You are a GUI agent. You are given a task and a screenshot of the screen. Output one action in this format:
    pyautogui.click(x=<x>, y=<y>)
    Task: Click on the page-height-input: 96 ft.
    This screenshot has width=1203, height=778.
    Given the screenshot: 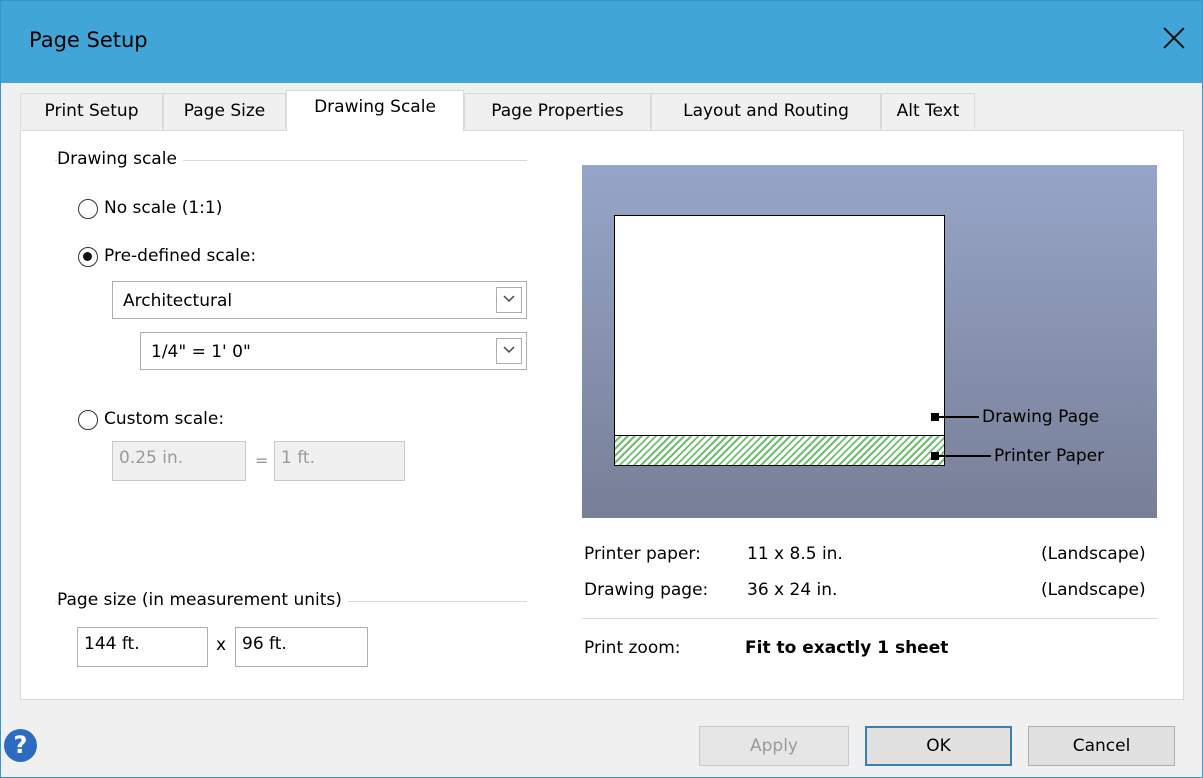 What is the action you would take?
    pyautogui.click(x=301, y=647)
    